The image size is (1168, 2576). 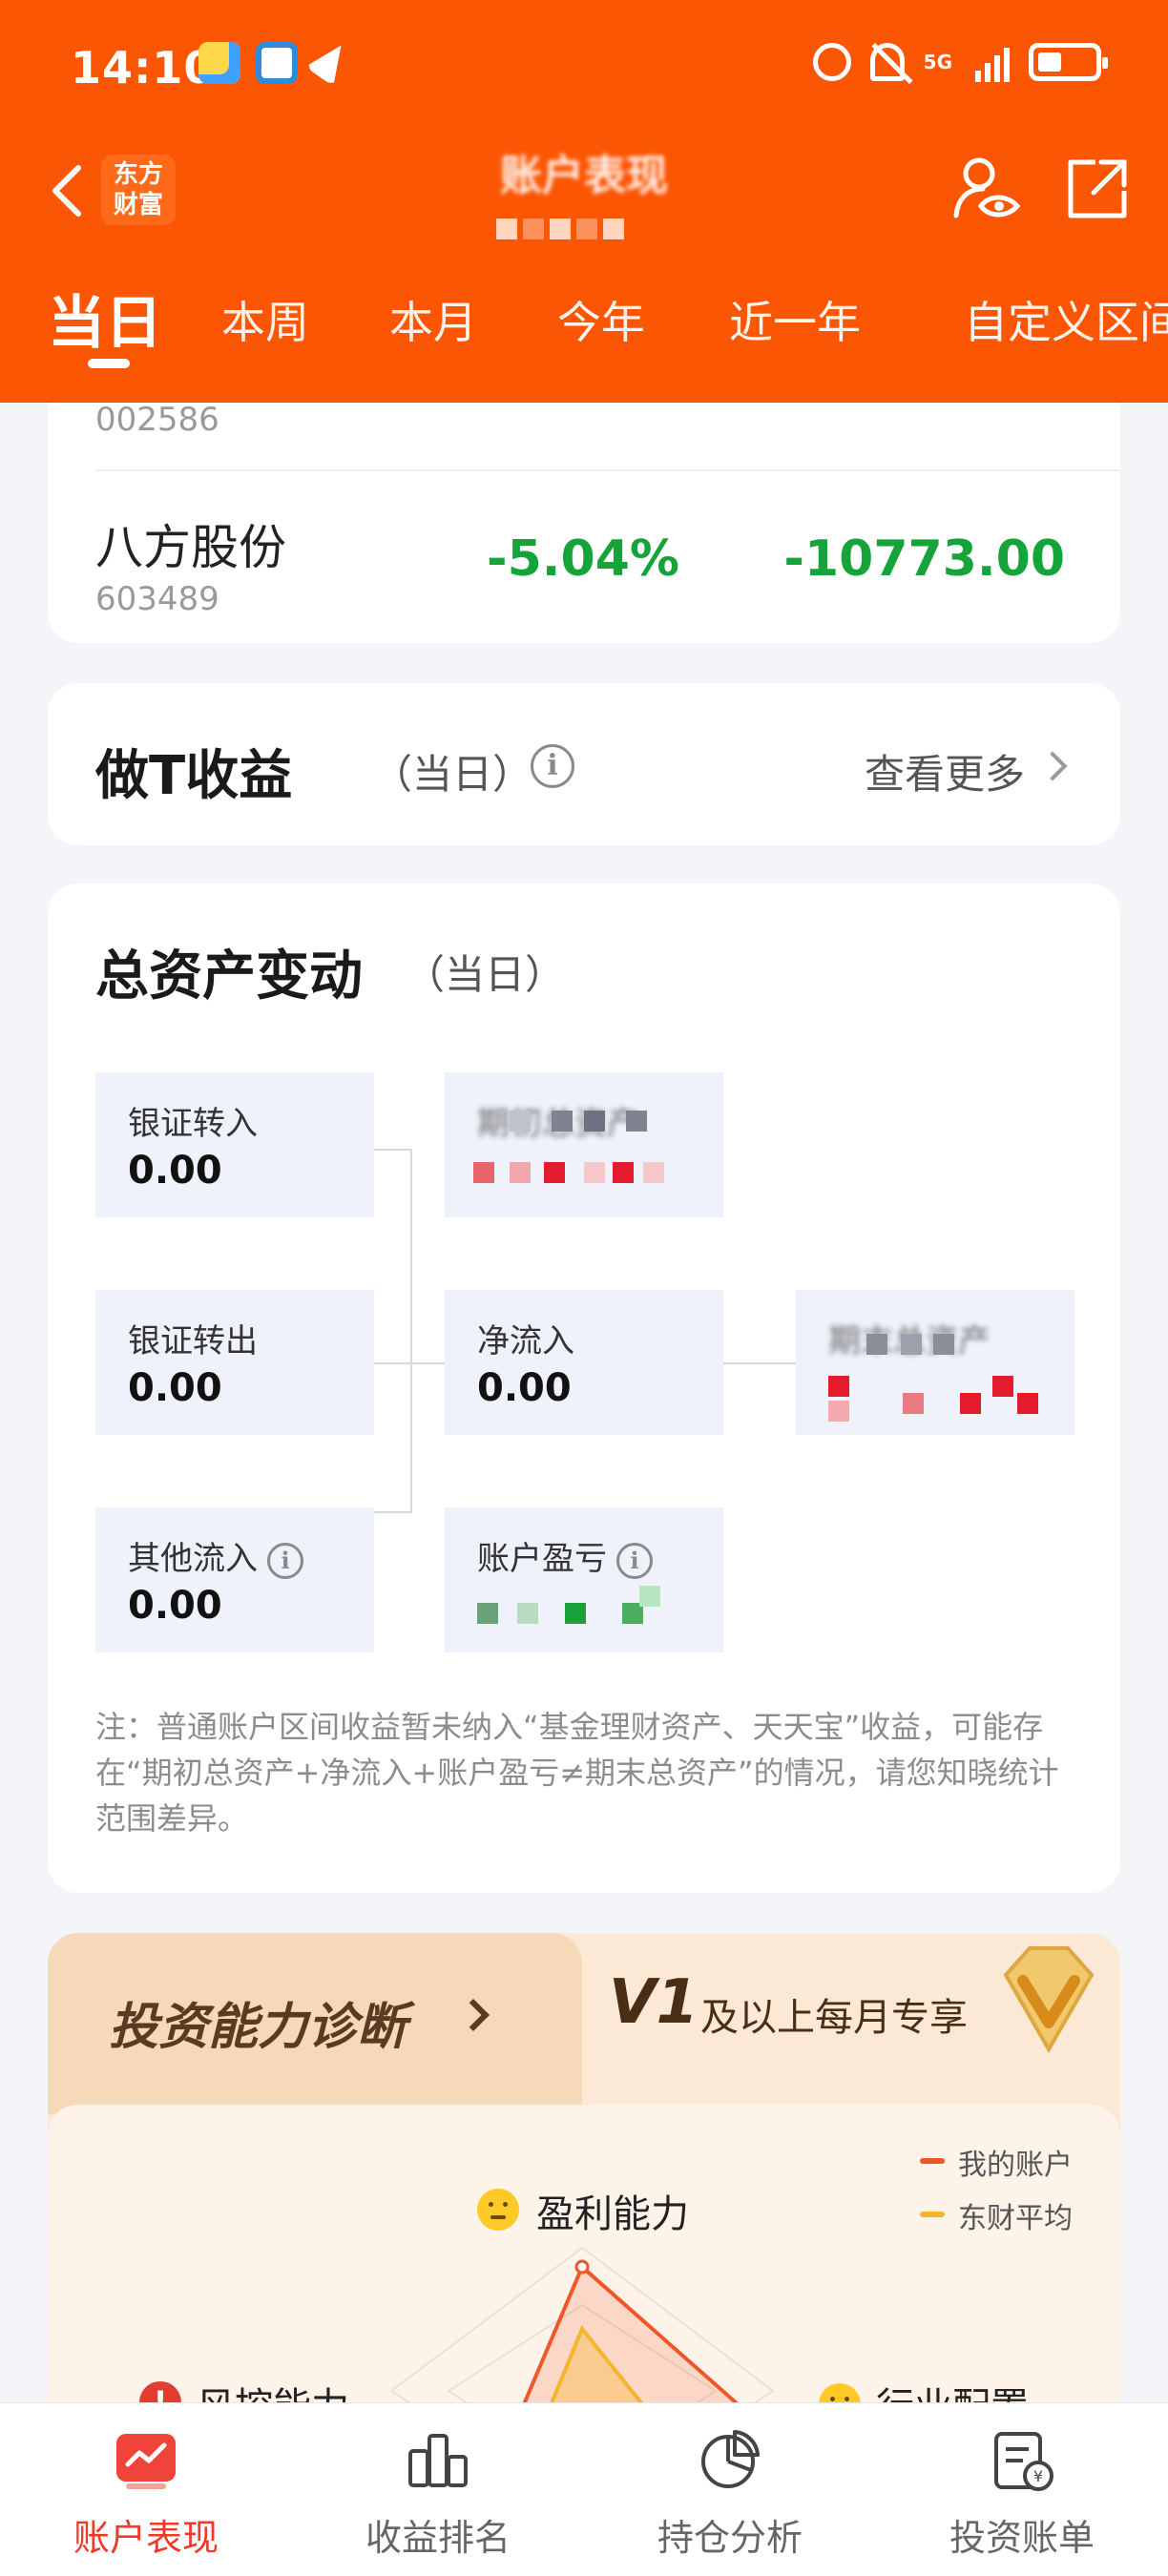 What do you see at coordinates (157, 599) in the screenshot?
I see `stock-code: 603489` at bounding box center [157, 599].